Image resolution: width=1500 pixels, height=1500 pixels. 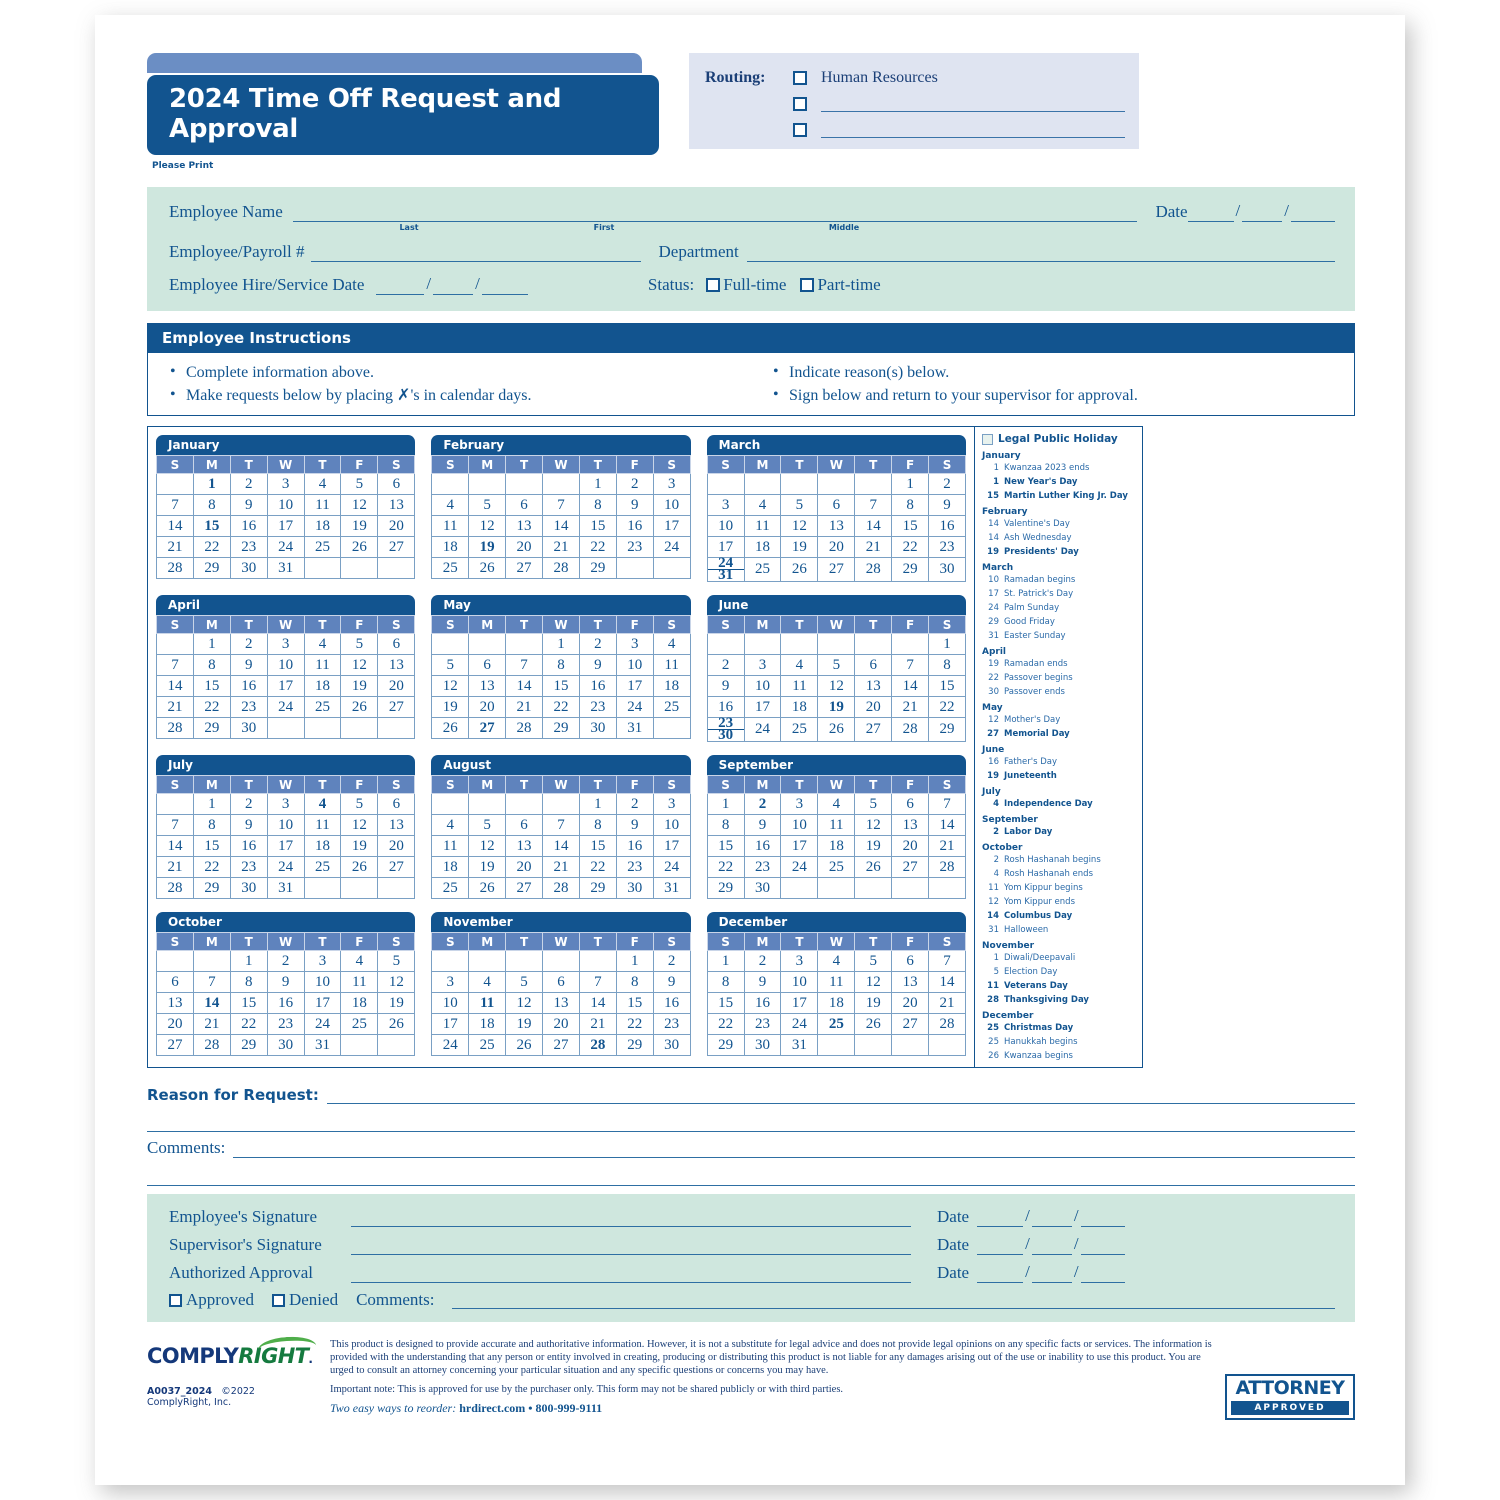 What do you see at coordinates (631, 1218) in the screenshot?
I see `employee-signature-input` at bounding box center [631, 1218].